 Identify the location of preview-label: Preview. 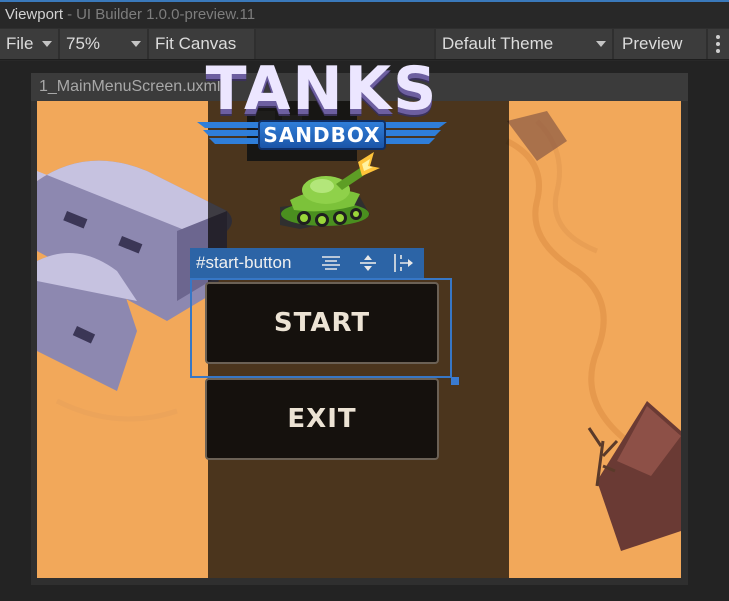
(652, 43).